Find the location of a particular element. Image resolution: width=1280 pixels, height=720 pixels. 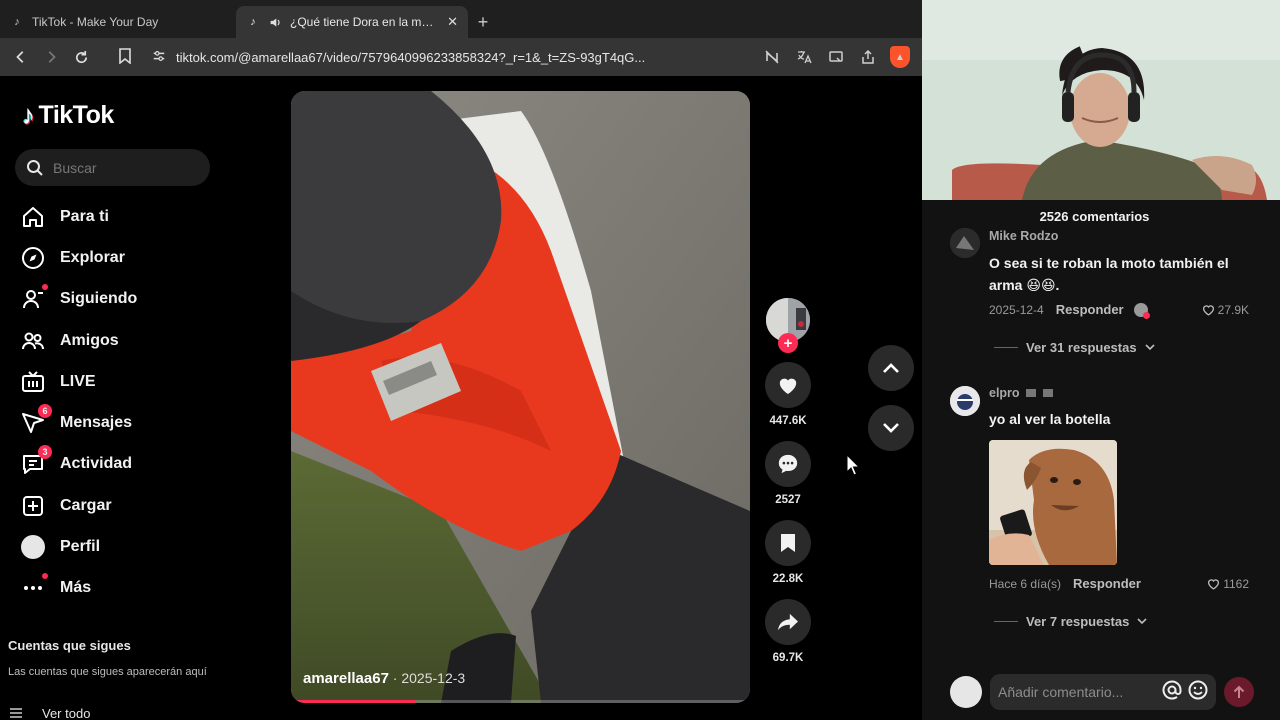

brave-shield-icon: ▲ is located at coordinates (900, 57).